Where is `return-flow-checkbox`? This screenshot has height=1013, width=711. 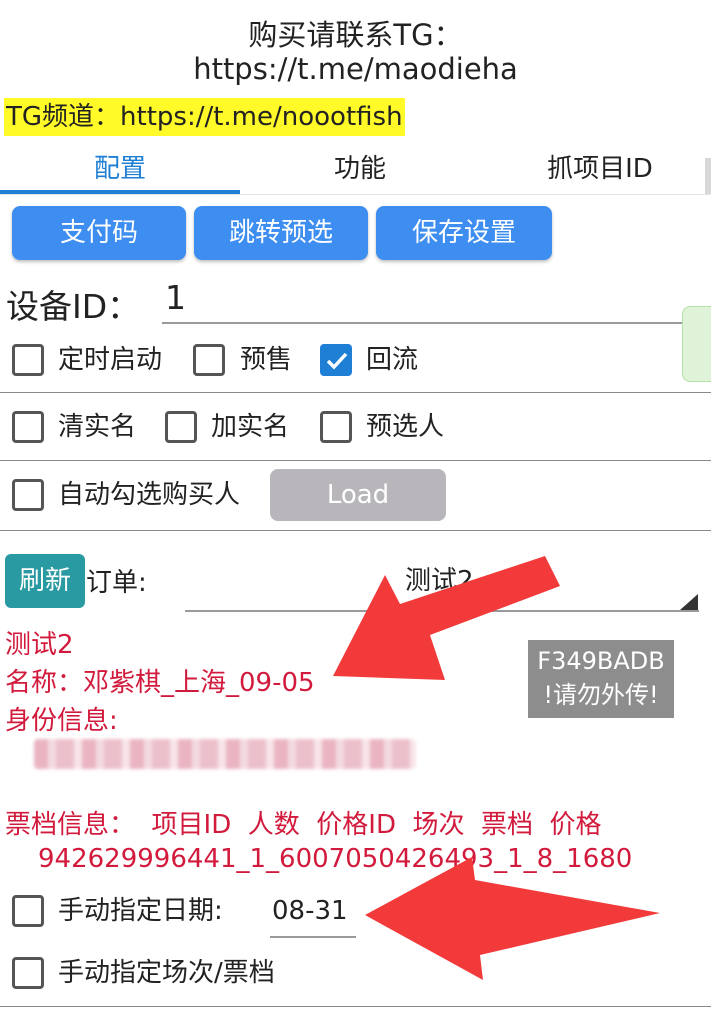
return-flow-checkbox is located at coordinates (336, 360).